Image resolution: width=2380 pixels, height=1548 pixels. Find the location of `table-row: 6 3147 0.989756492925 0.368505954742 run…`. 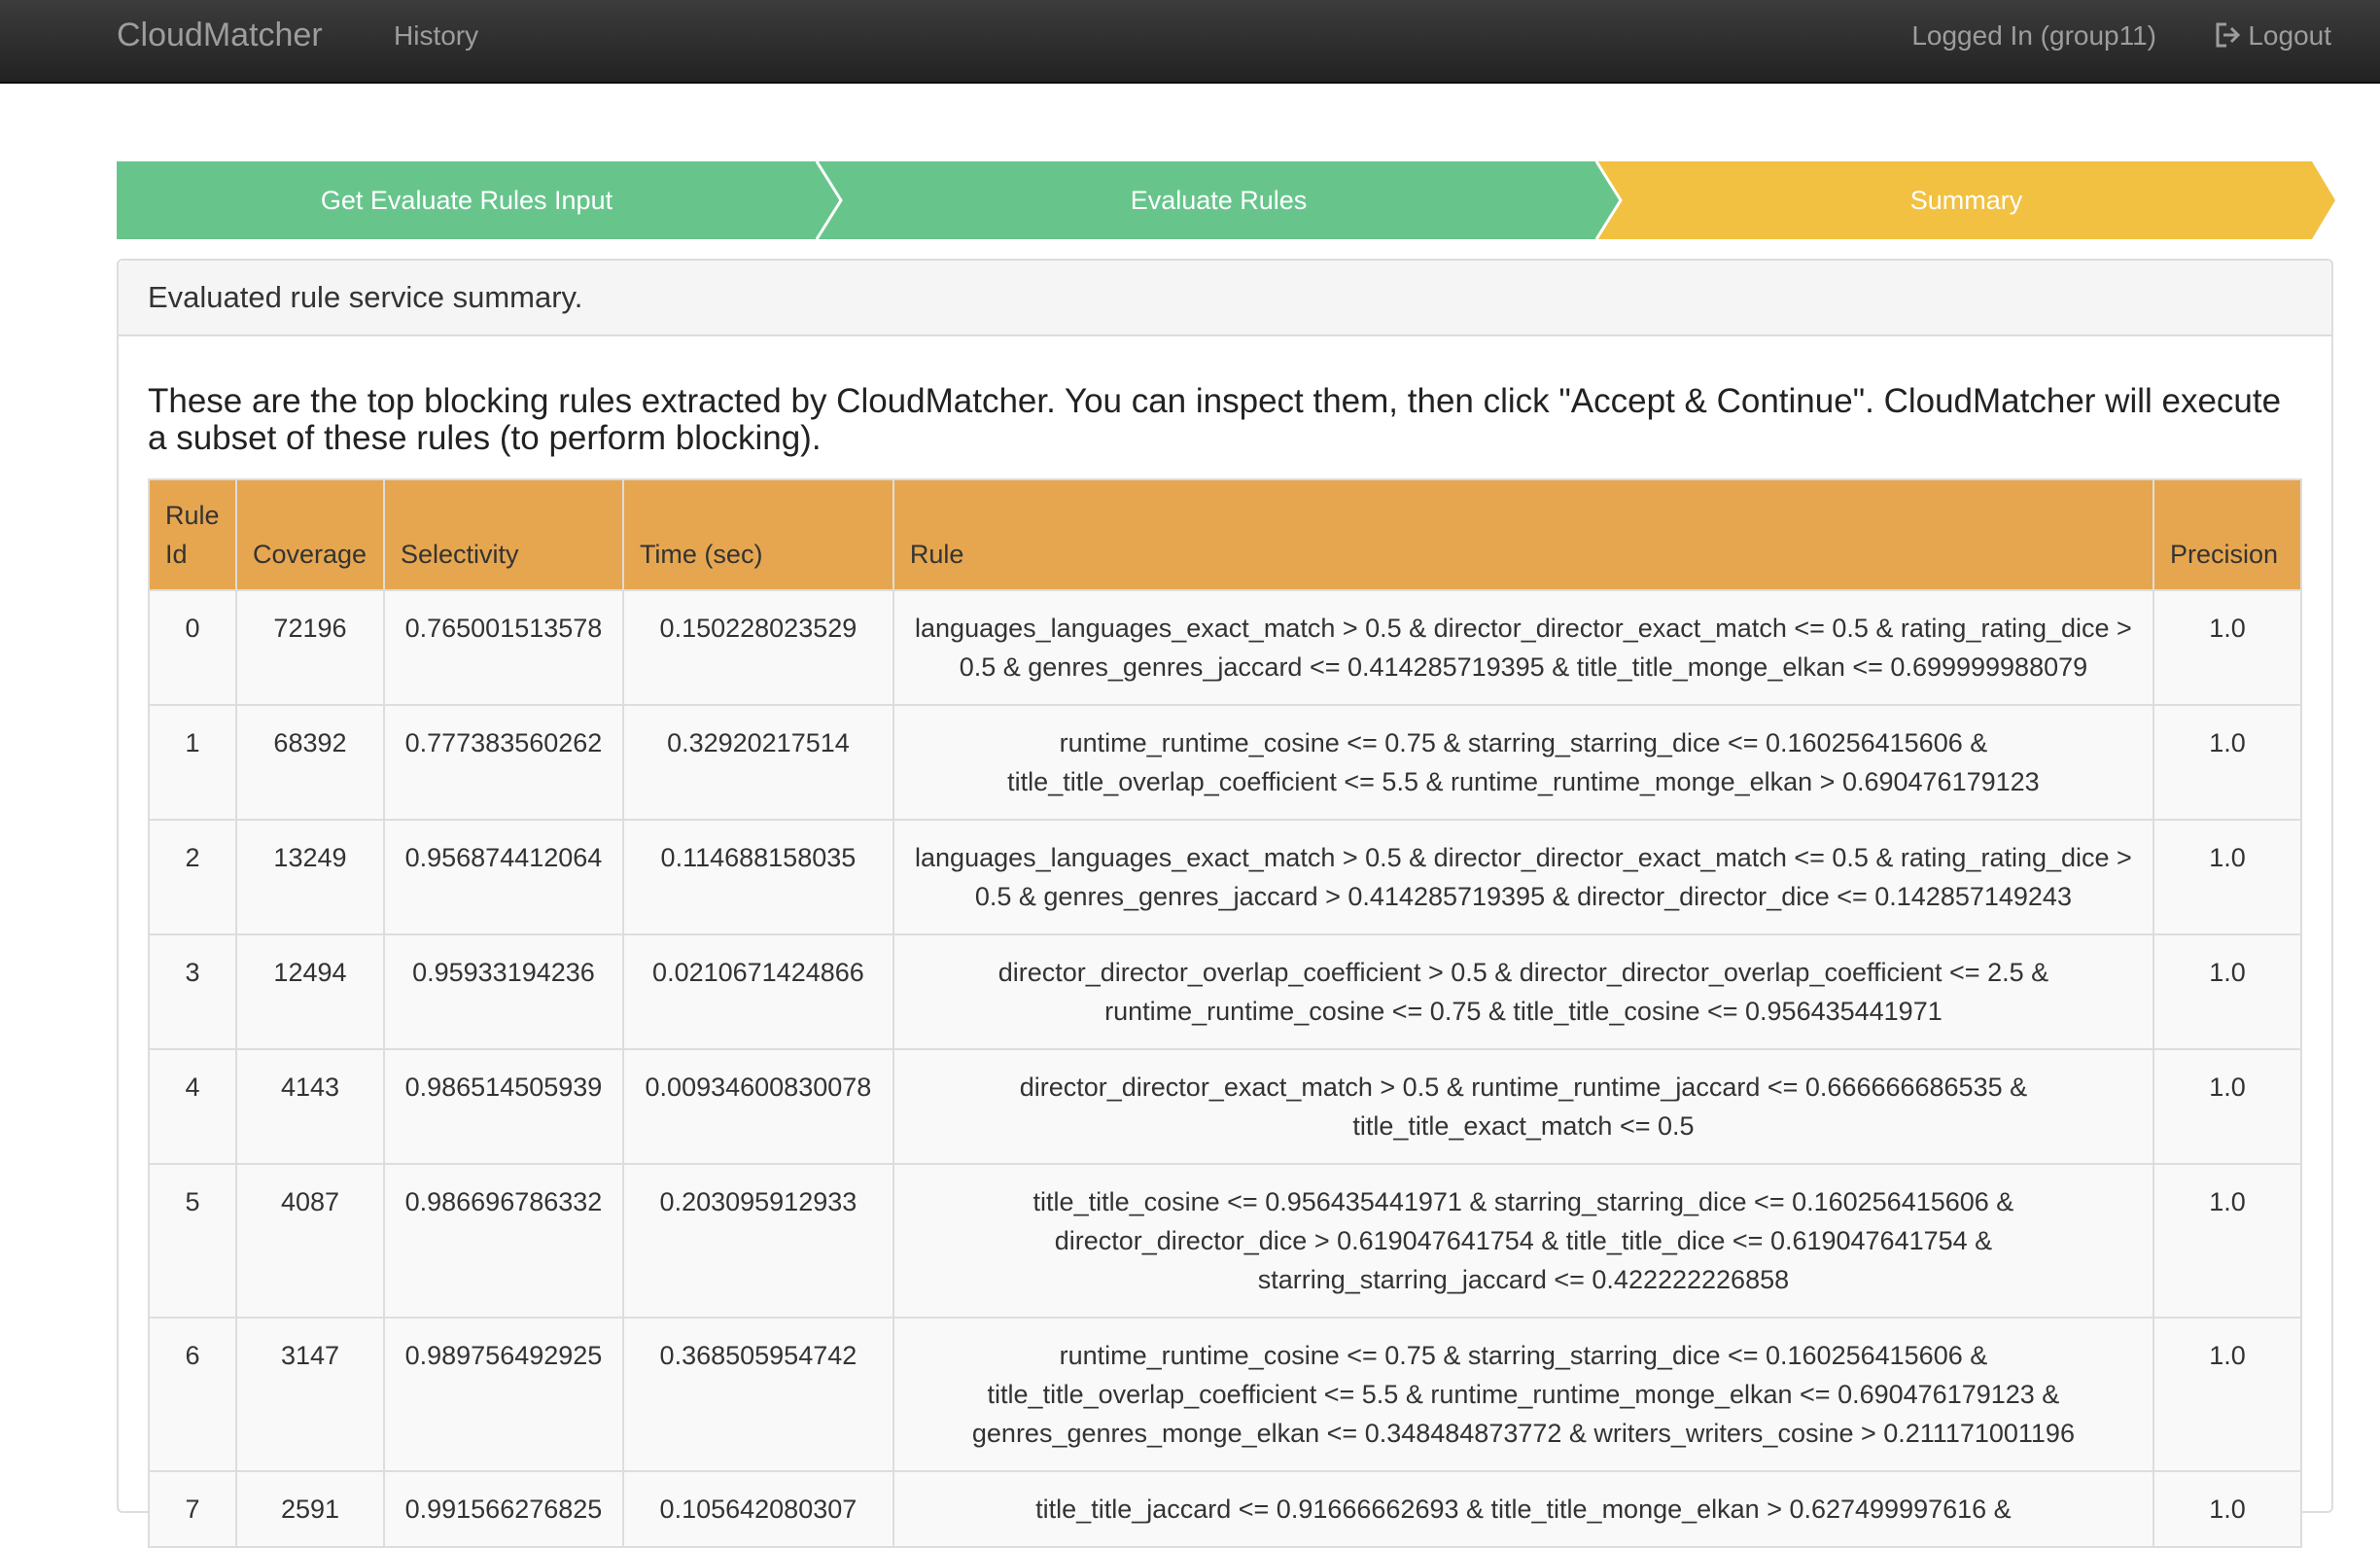

table-row: 6 3147 0.989756492925 0.368505954742 run… is located at coordinates (1225, 1394).